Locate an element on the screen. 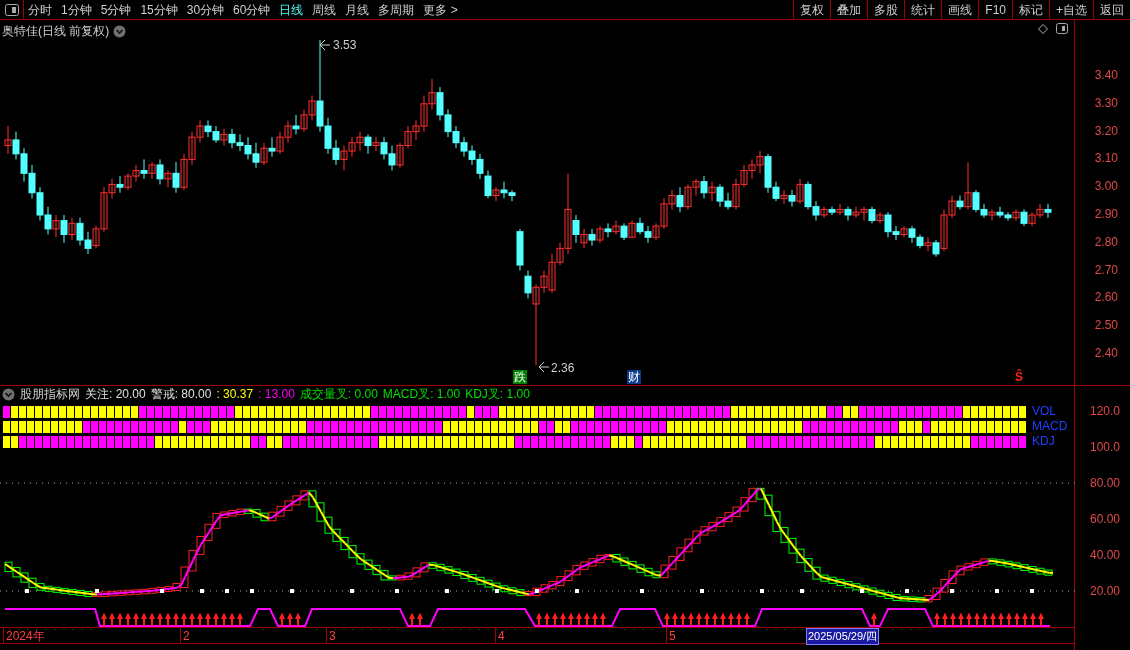 The image size is (1130, 650). period-tab: 多周期 is located at coordinates (396, 9).